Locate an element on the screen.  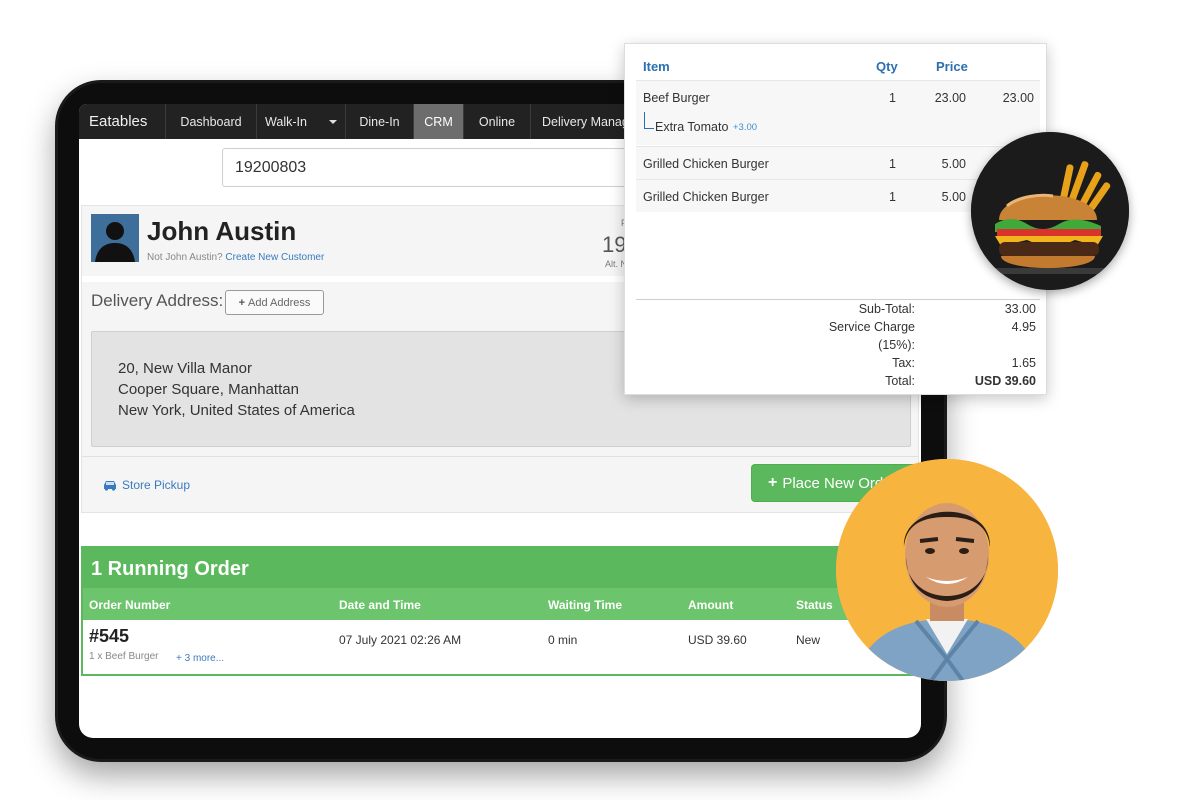
order-number: #545 is located at coordinates (109, 636).